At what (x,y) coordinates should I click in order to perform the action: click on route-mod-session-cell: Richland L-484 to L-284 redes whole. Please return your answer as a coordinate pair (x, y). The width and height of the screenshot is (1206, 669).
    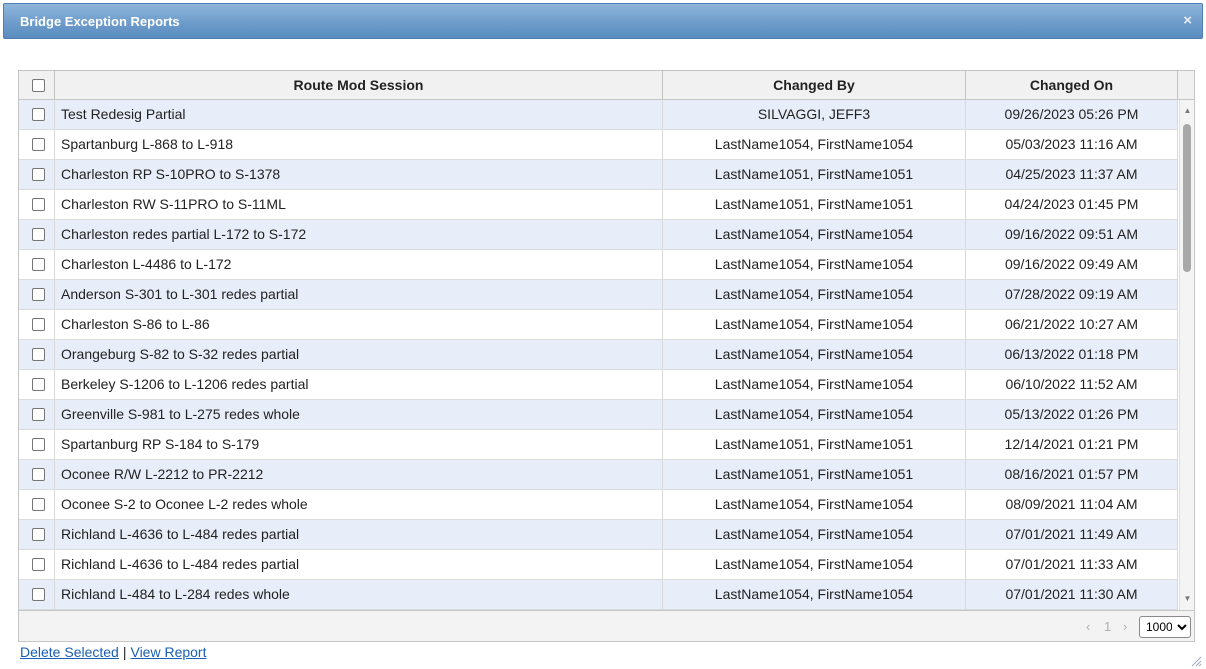
    Looking at the image, I should click on (359, 594).